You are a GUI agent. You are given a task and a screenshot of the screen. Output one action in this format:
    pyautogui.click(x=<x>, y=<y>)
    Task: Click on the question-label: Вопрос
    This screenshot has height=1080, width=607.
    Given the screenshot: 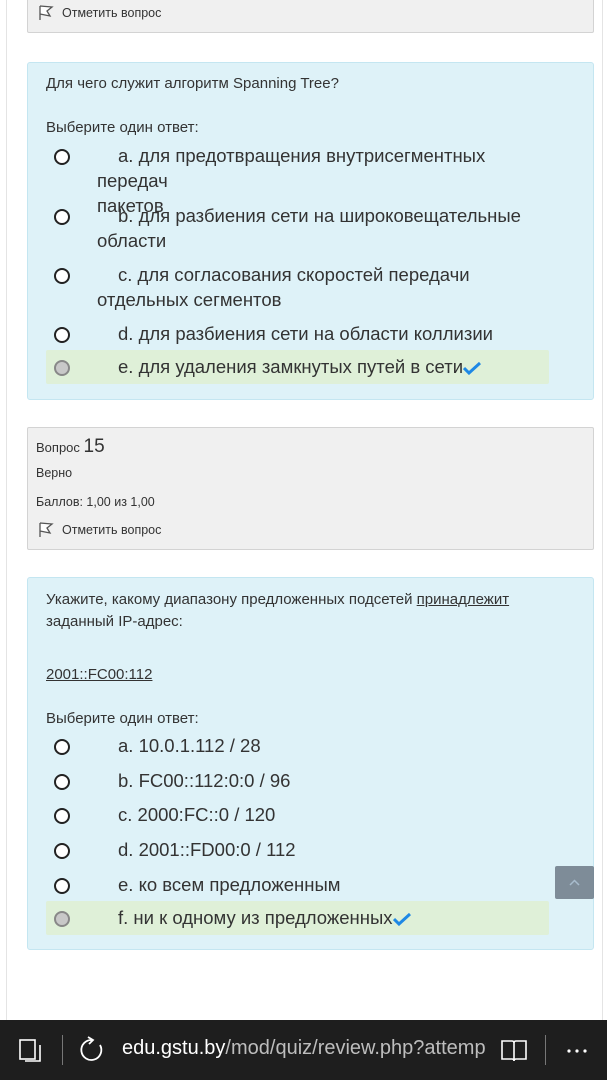 What is the action you would take?
    pyautogui.click(x=58, y=447)
    